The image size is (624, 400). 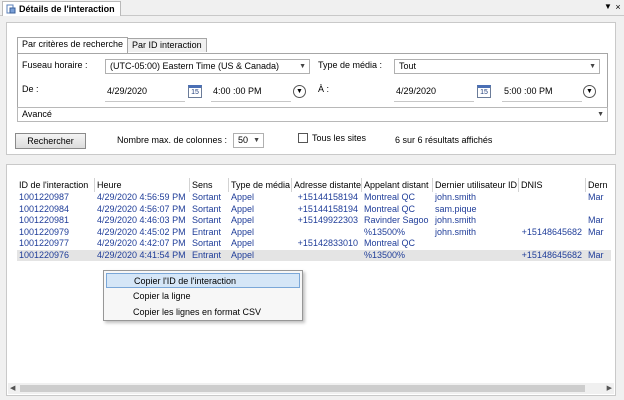 What do you see at coordinates (542, 91) in the screenshot?
I see `to-time-input: 5:00 :00 PM` at bounding box center [542, 91].